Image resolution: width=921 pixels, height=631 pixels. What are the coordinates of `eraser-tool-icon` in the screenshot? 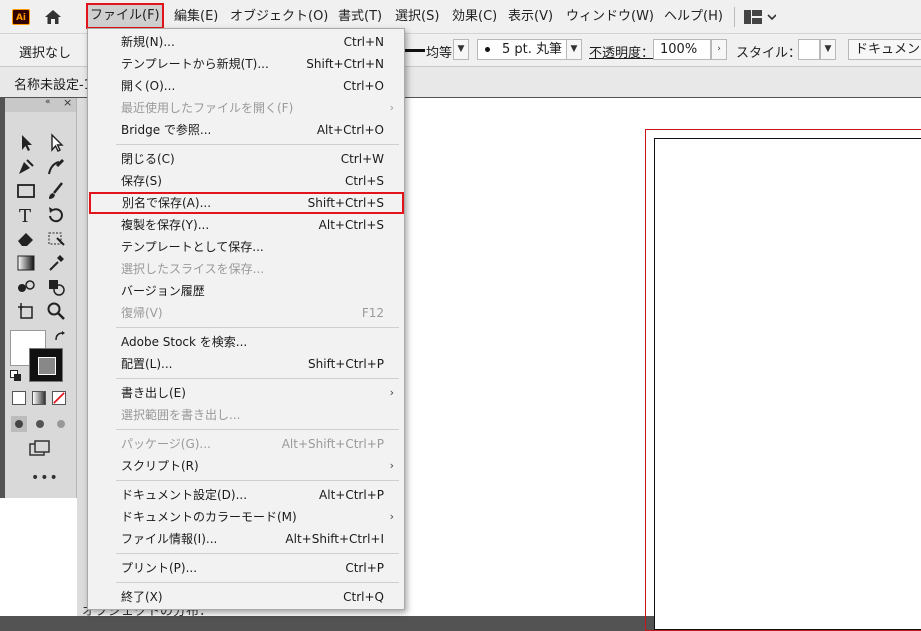 It's located at (26, 239).